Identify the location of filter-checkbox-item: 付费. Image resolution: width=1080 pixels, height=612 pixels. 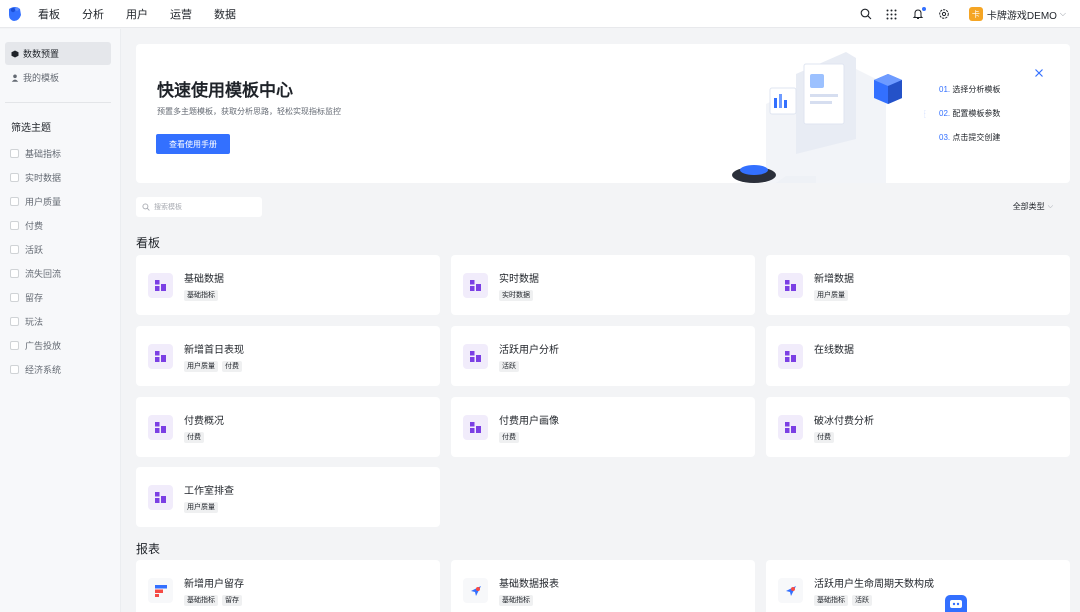
(26, 225).